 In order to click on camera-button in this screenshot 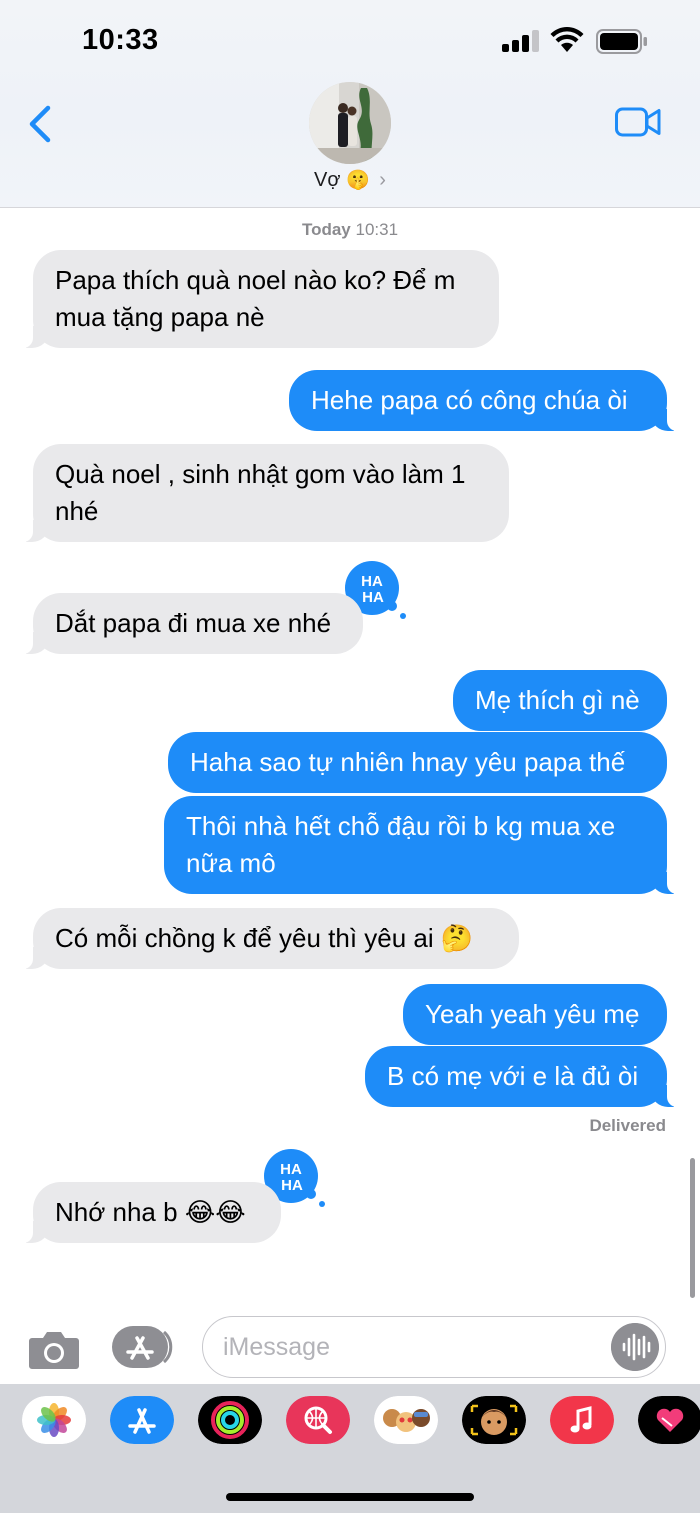, I will do `click(54, 1349)`.